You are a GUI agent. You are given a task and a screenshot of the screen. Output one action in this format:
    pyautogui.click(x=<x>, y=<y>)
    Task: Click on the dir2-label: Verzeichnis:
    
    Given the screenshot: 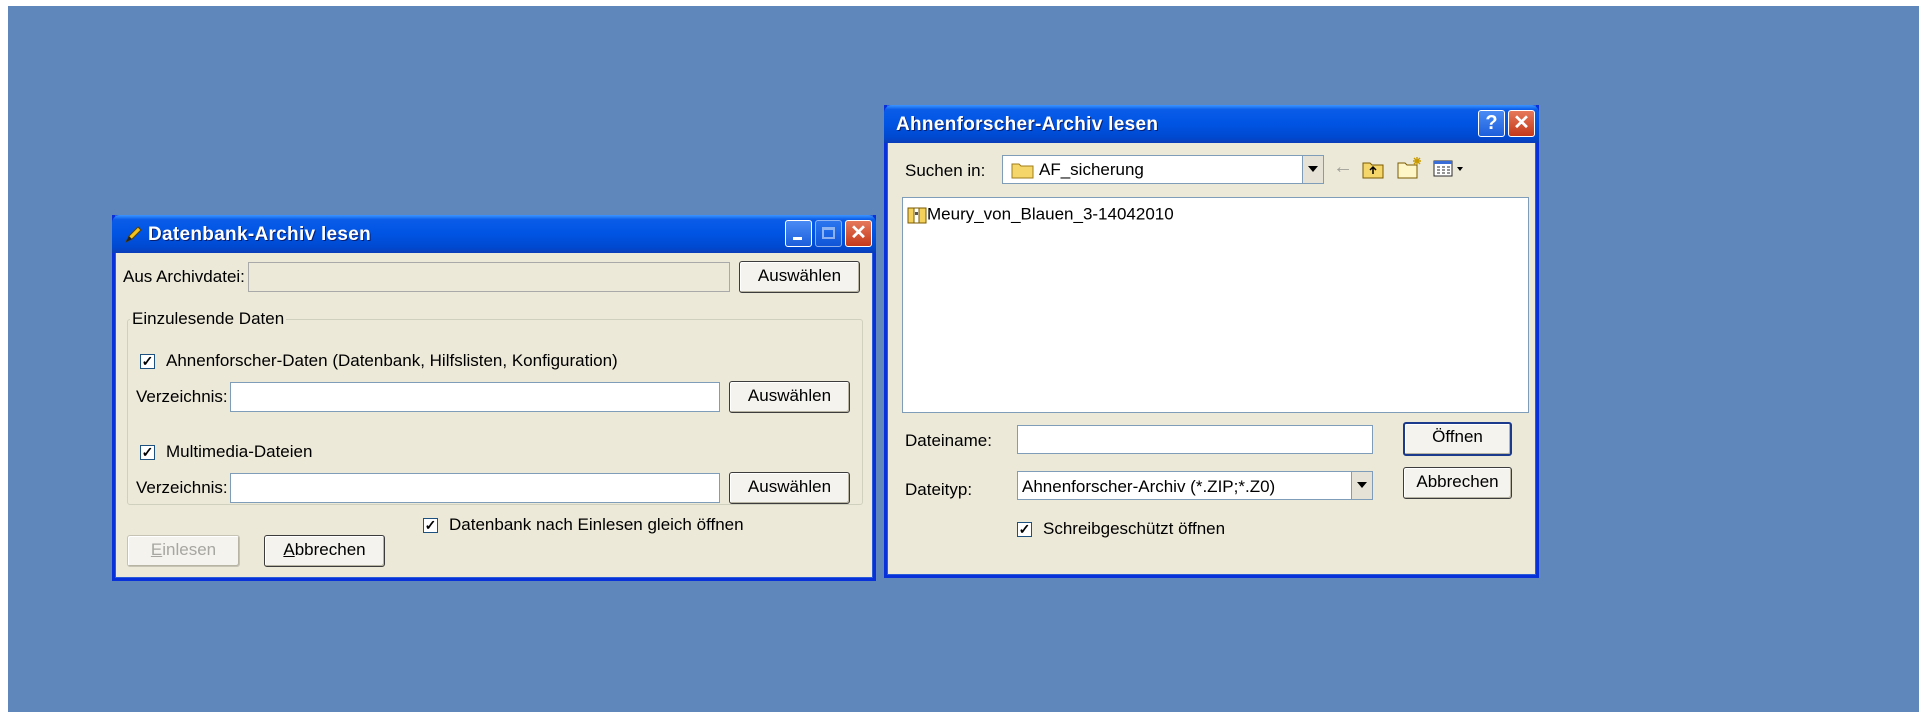 What is the action you would take?
    pyautogui.click(x=182, y=487)
    